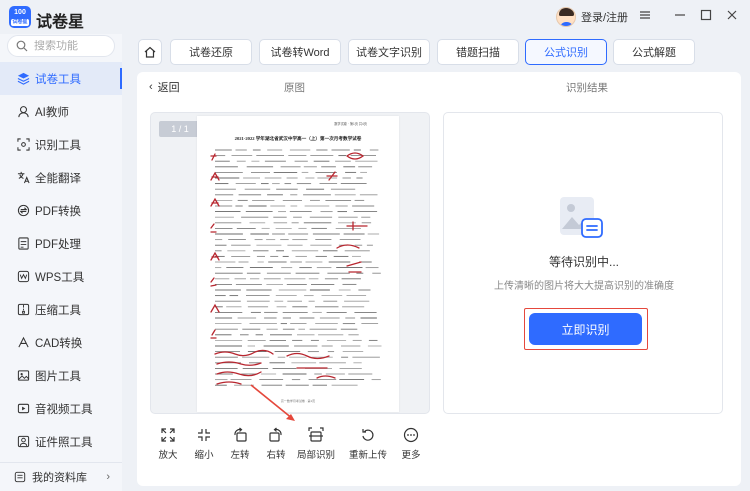 The height and width of the screenshot is (491, 750). I want to click on sidebar-item-label: 压缩工具, so click(58, 310).